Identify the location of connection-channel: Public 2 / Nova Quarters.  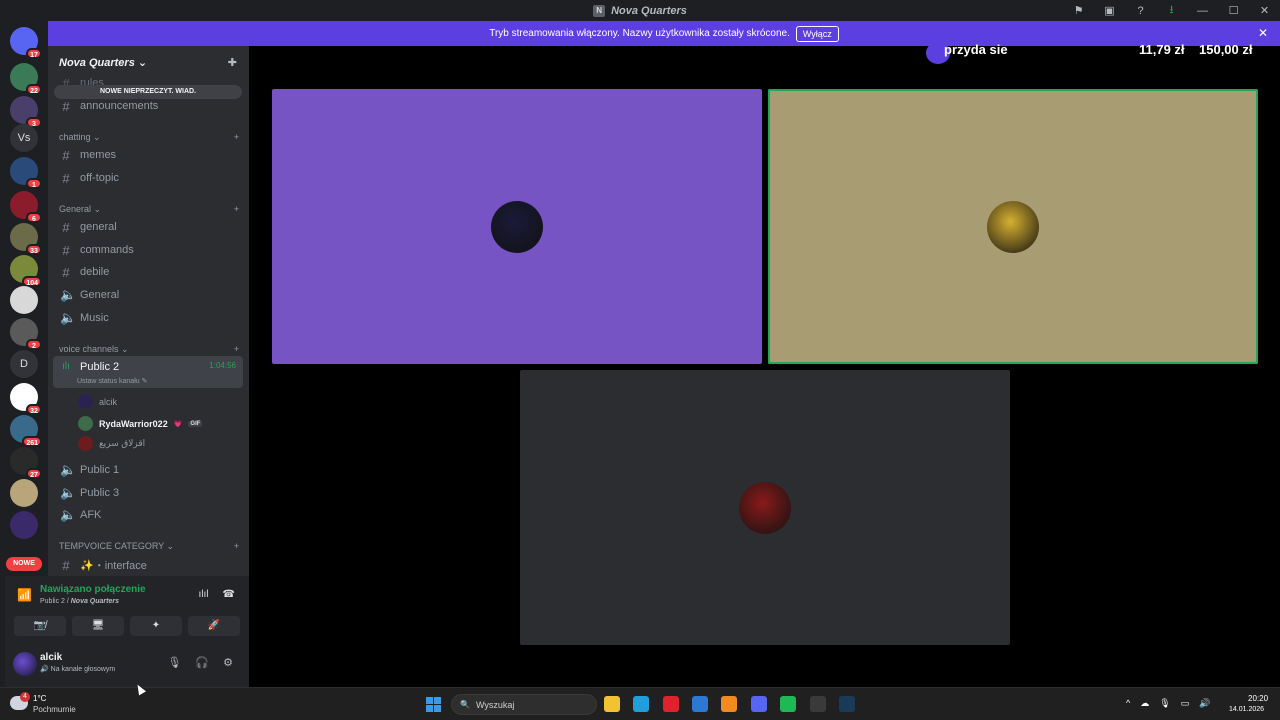
(79, 601).